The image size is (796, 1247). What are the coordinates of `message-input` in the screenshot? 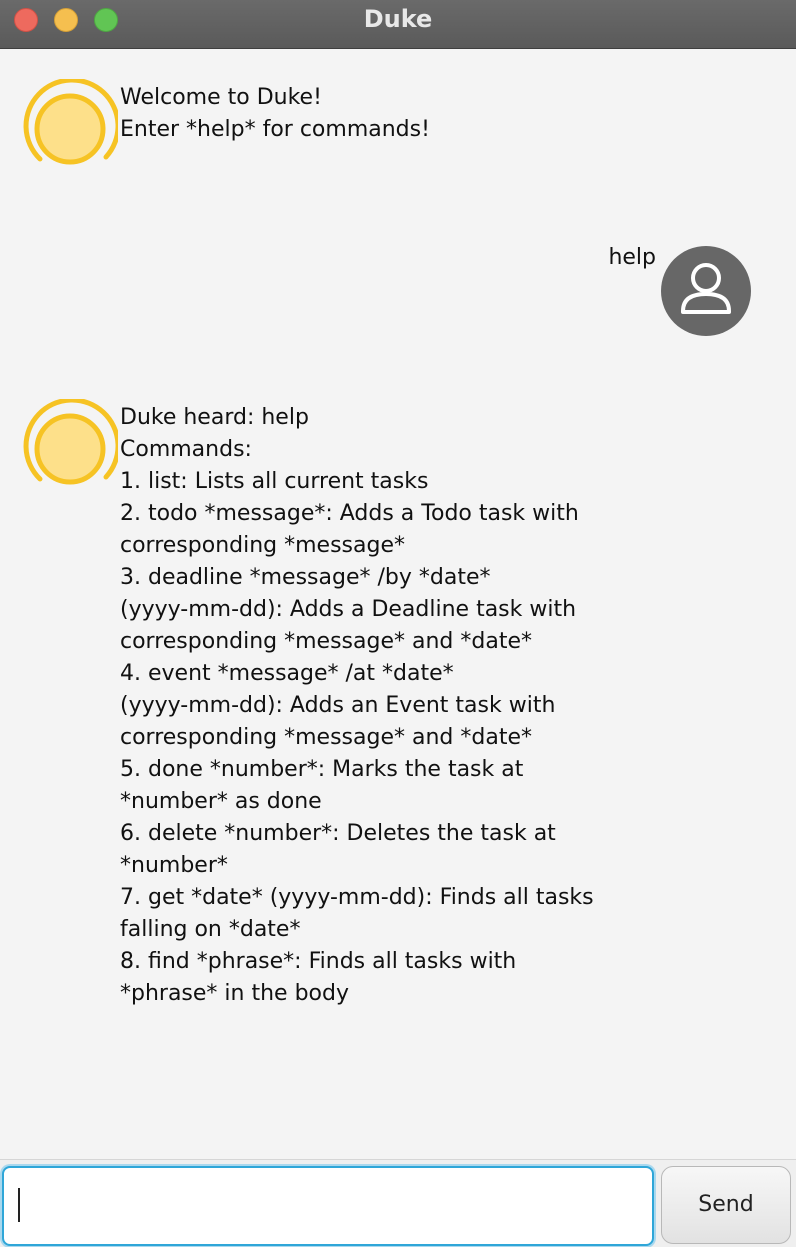 It's located at (328, 1206).